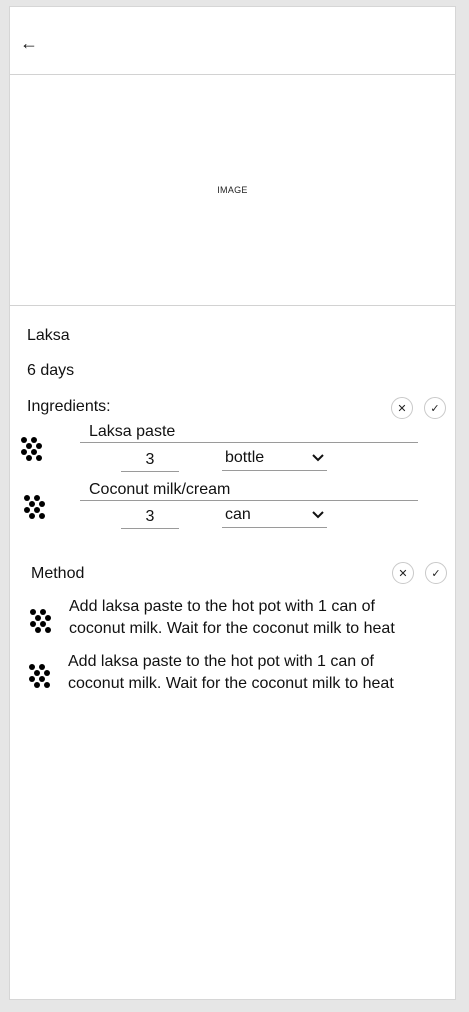 This screenshot has width=469, height=1012. I want to click on image-placeholder-label: IMAGE, so click(232, 190).